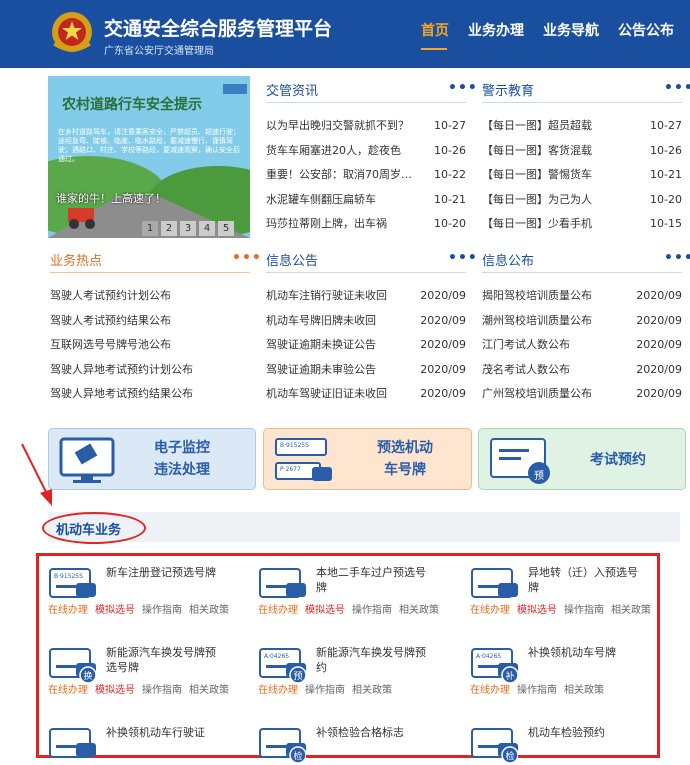 This screenshot has width=690, height=765. Describe the element at coordinates (366, 321) in the screenshot. I see `list-item: 机动车号牌旧牌未收回 2020/09` at that location.